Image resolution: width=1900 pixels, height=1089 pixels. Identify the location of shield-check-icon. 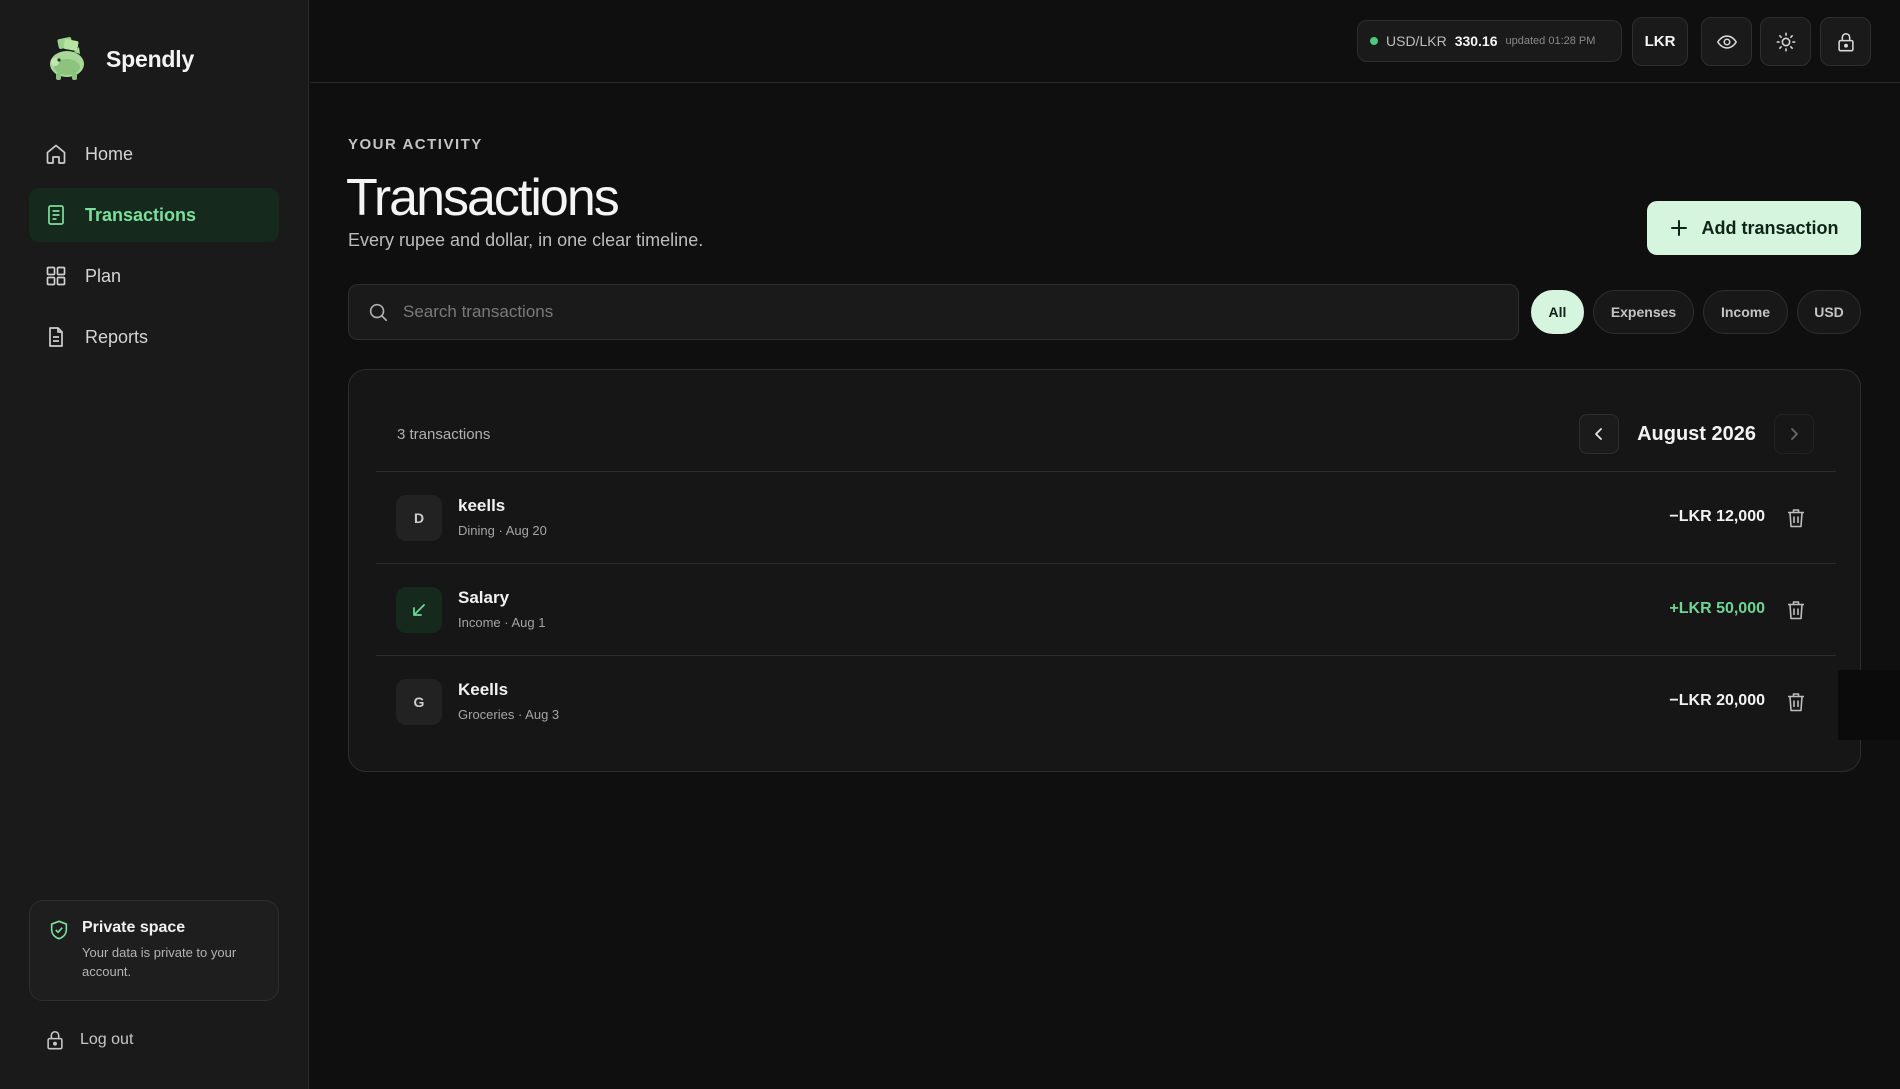
(59, 930).